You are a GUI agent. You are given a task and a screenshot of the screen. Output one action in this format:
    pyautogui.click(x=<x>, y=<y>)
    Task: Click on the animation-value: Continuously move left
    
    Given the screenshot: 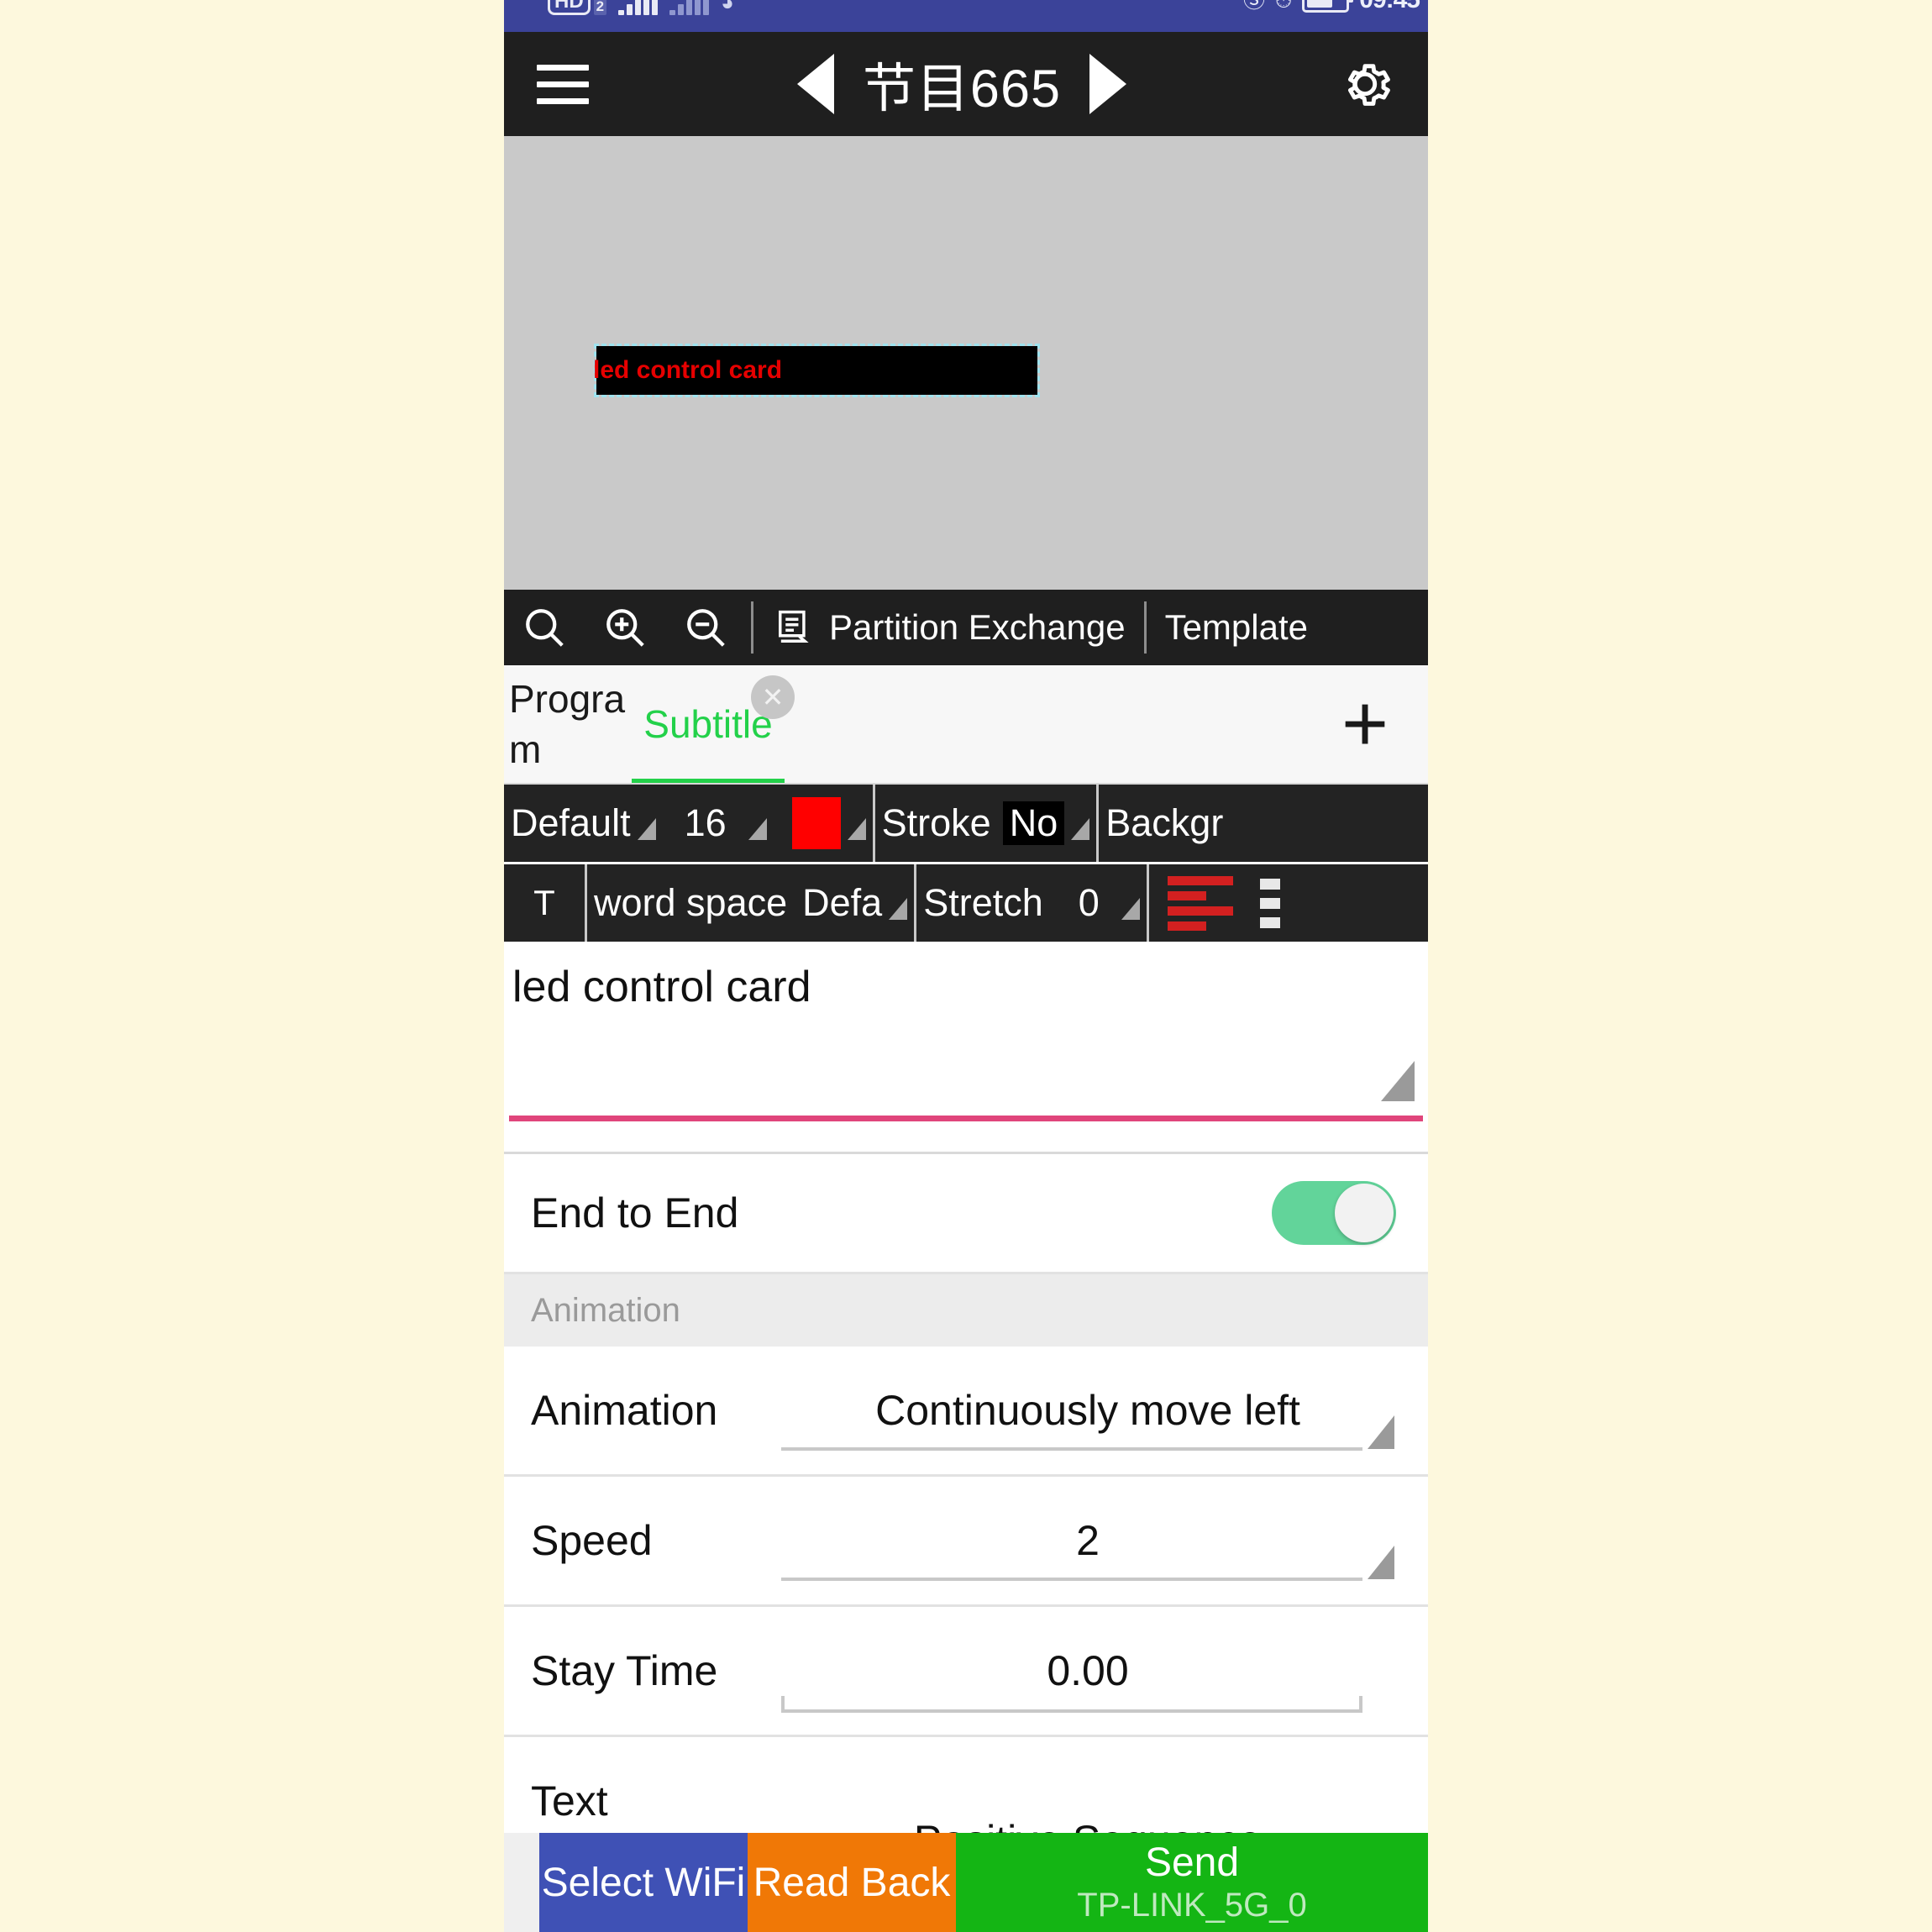 What is the action you would take?
    pyautogui.click(x=1087, y=1410)
    